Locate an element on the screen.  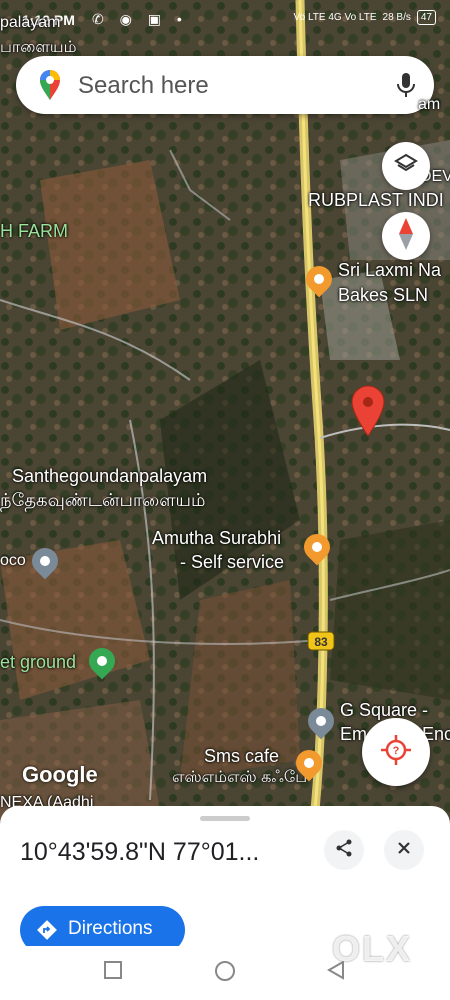
place-label-rubplast: RUBPLAST INDI is located at coordinates (376, 200).